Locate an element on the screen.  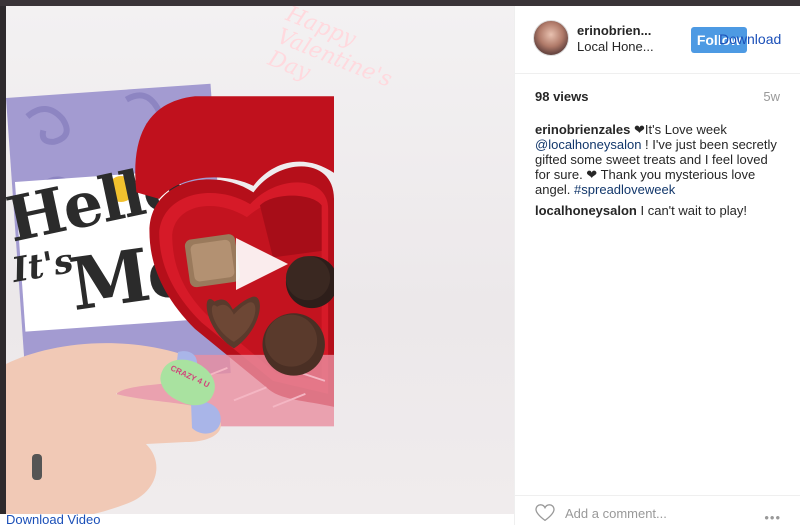
comment-user: localhoneysalon is located at coordinates (586, 210).